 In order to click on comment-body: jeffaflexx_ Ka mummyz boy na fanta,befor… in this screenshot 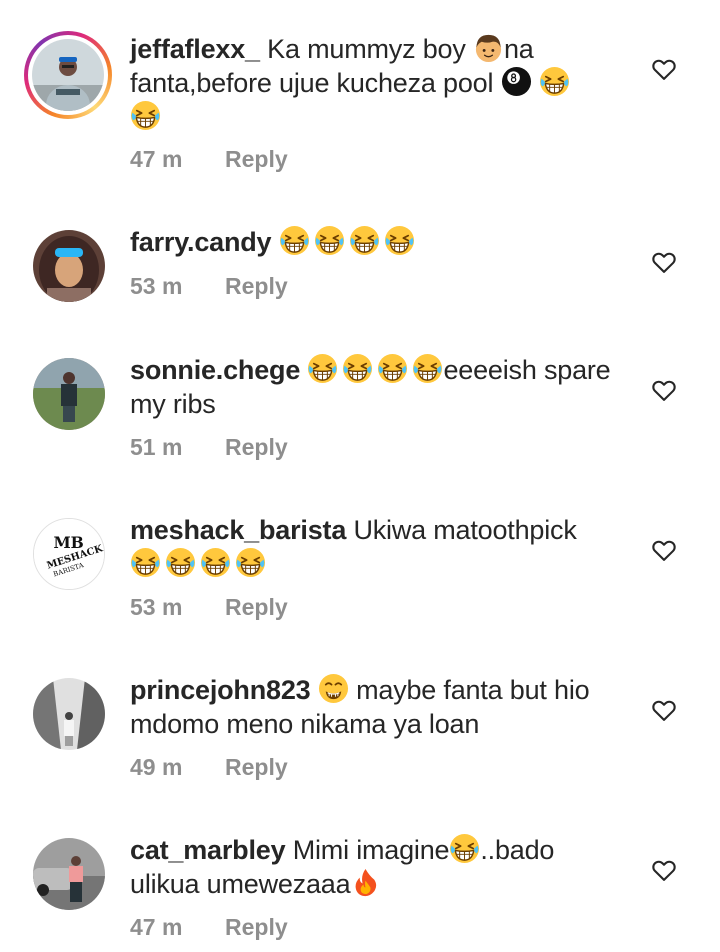, I will do `click(380, 83)`.